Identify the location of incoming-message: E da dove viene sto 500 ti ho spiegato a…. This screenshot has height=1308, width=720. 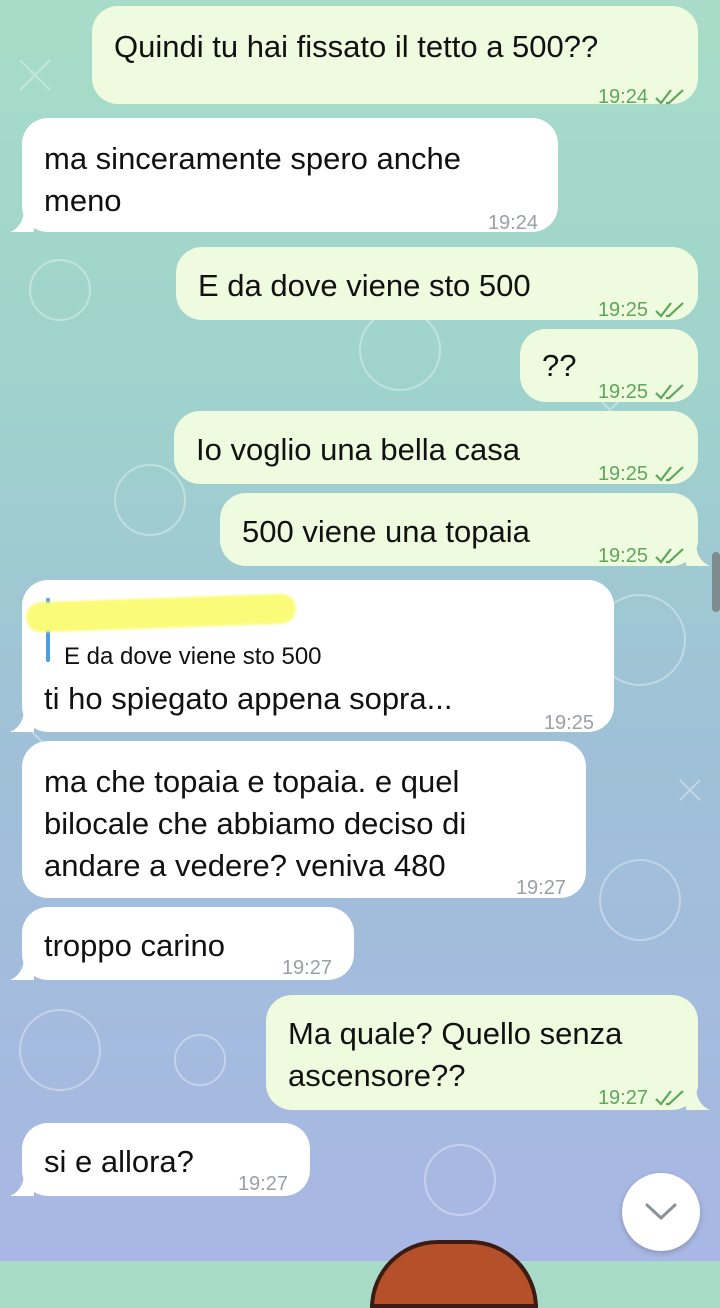
(312, 657).